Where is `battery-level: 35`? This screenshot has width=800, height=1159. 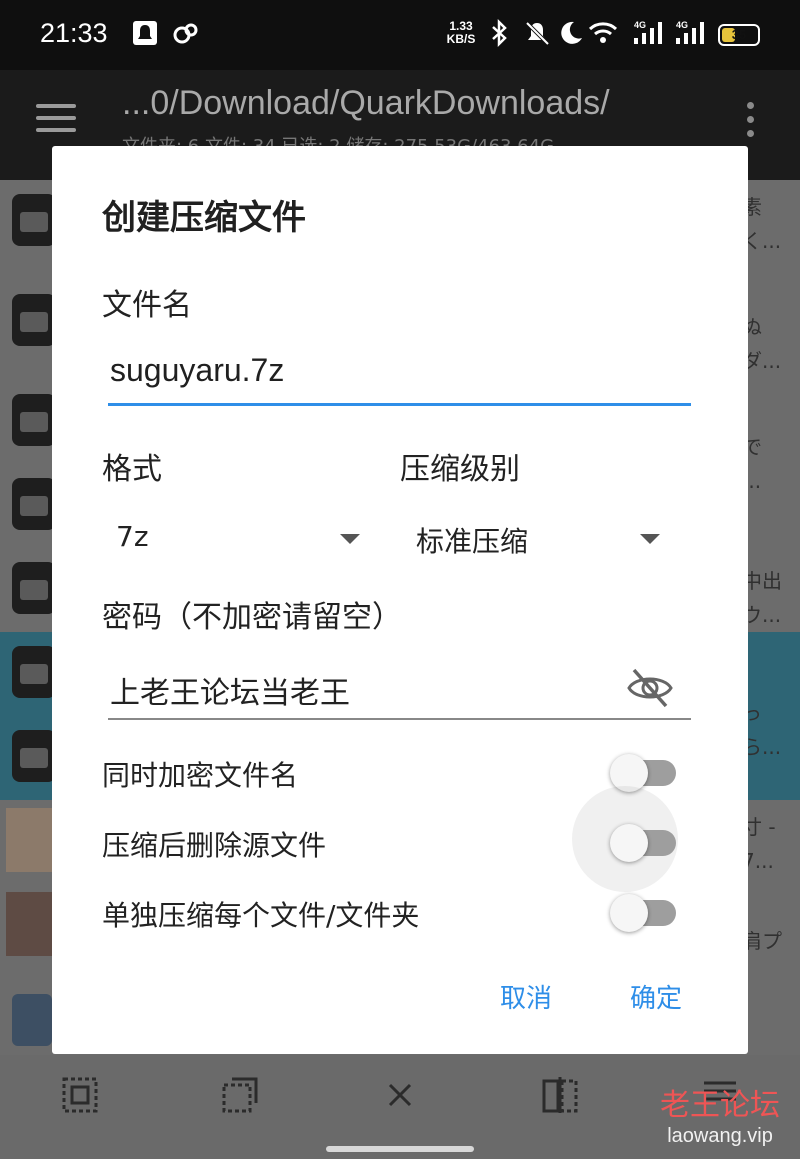
battery-level: 35 is located at coordinates (739, 34).